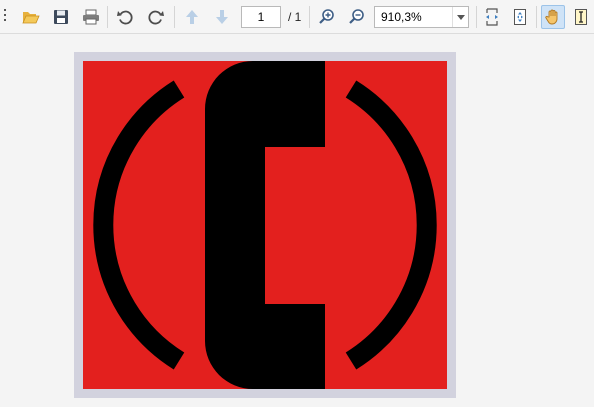 This screenshot has width=594, height=407. Describe the element at coordinates (261, 17) in the screenshot. I see `page-number-input` at that location.